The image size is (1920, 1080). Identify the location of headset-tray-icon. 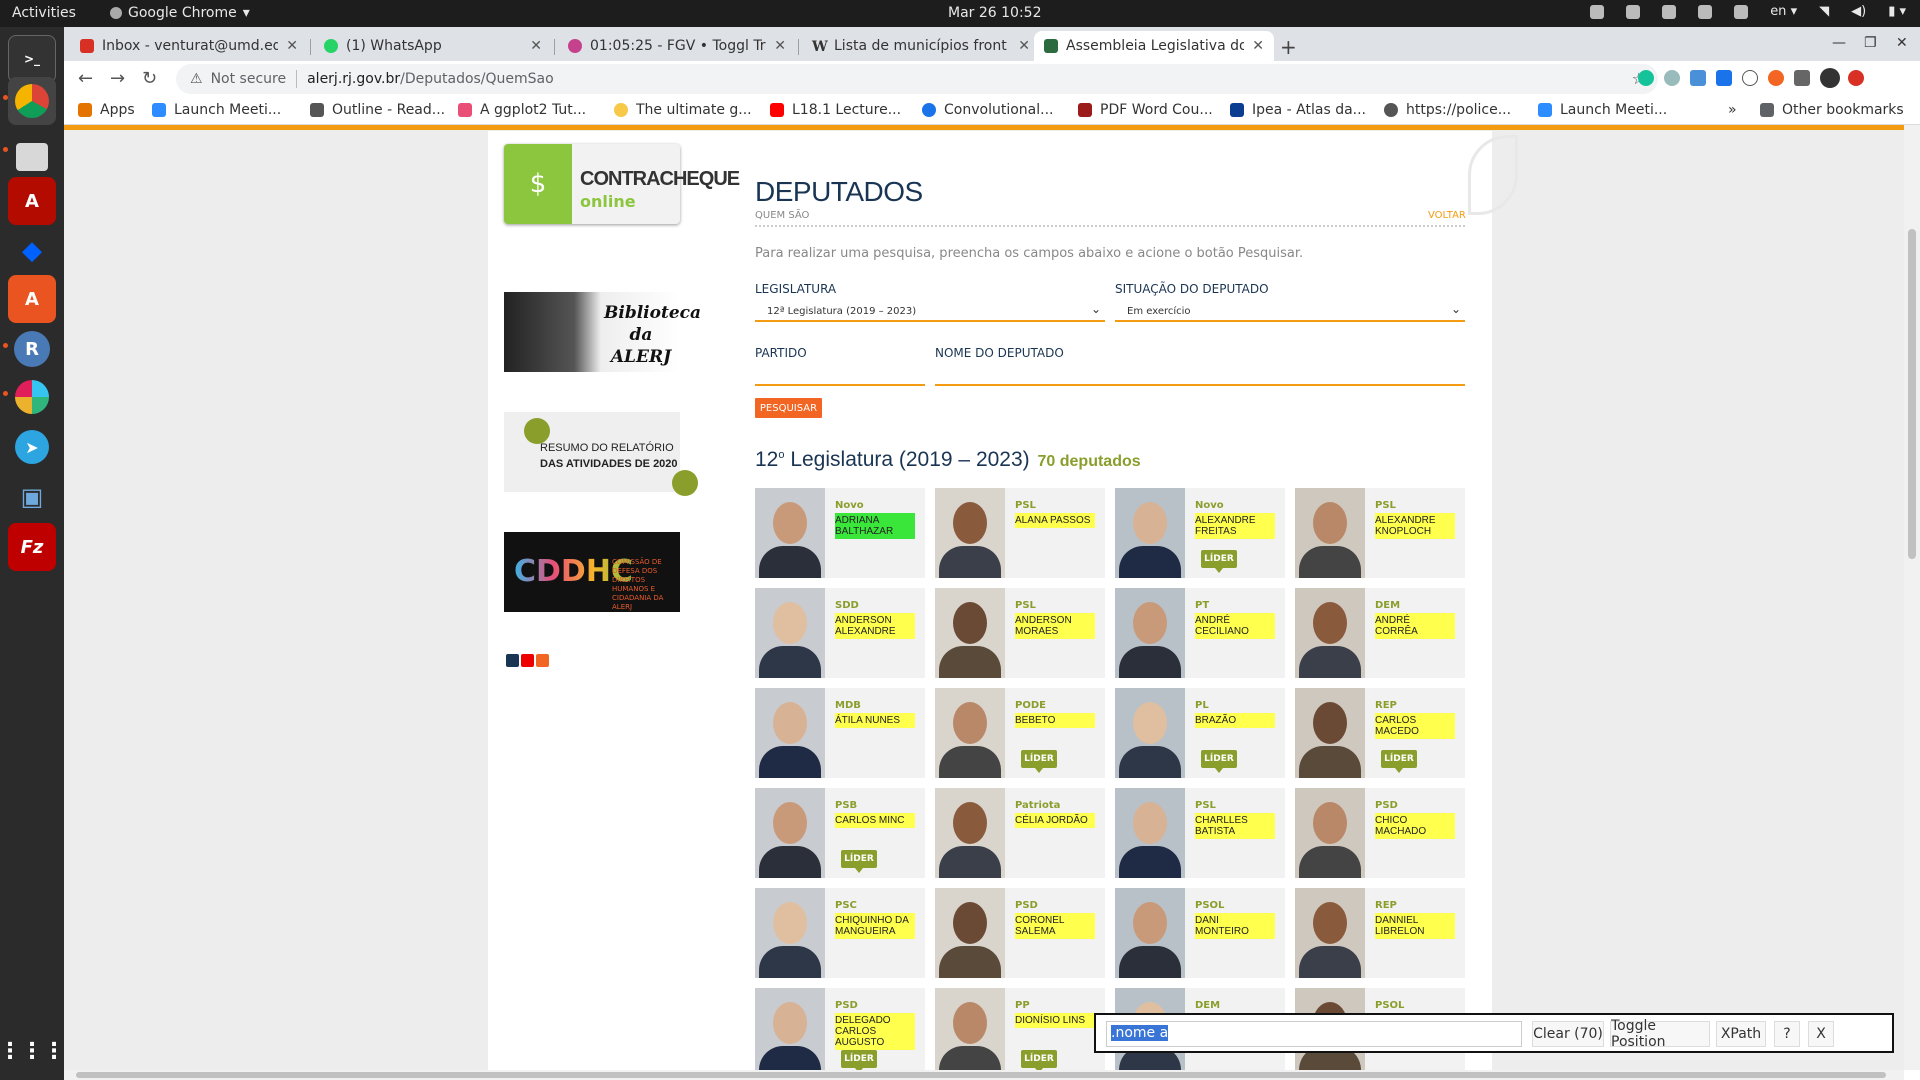
(1741, 11).